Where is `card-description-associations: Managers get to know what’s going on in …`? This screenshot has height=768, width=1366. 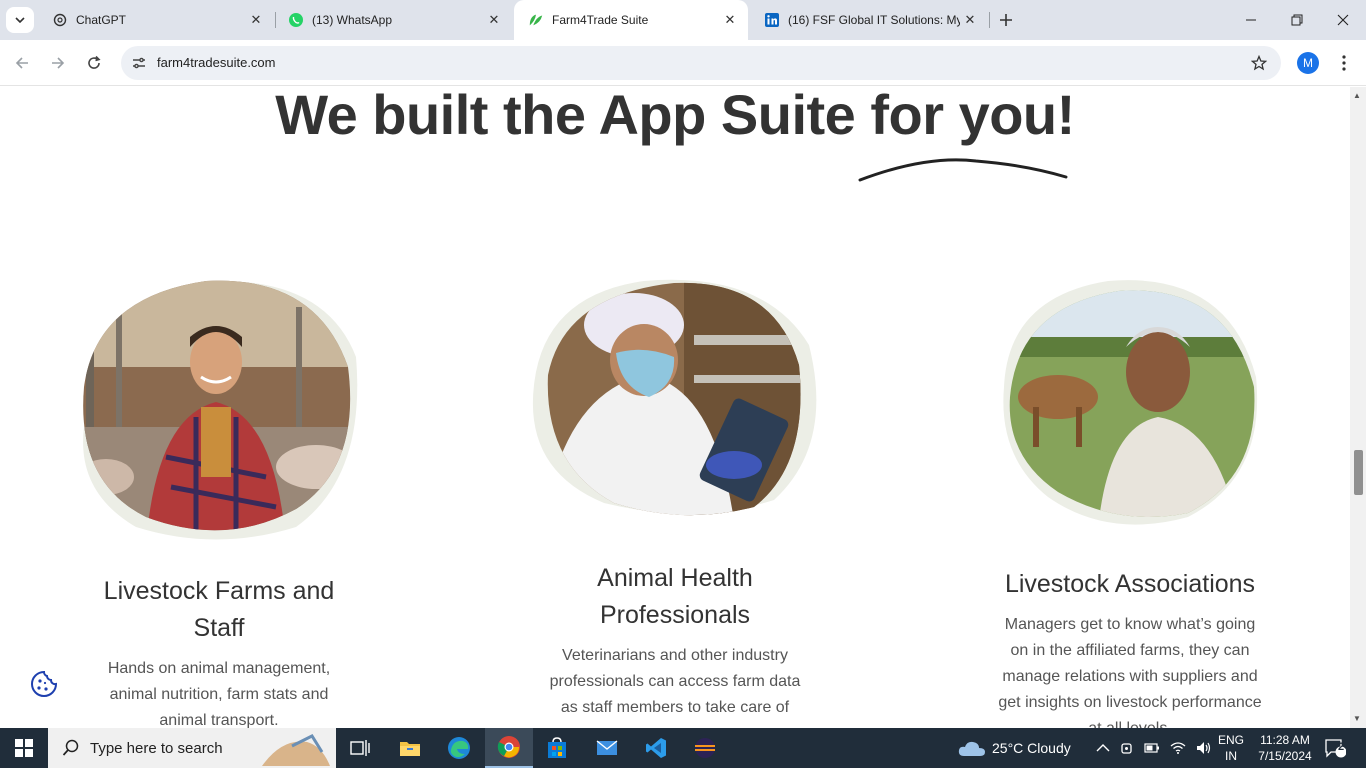 card-description-associations: Managers get to know what’s going on in … is located at coordinates (1130, 672).